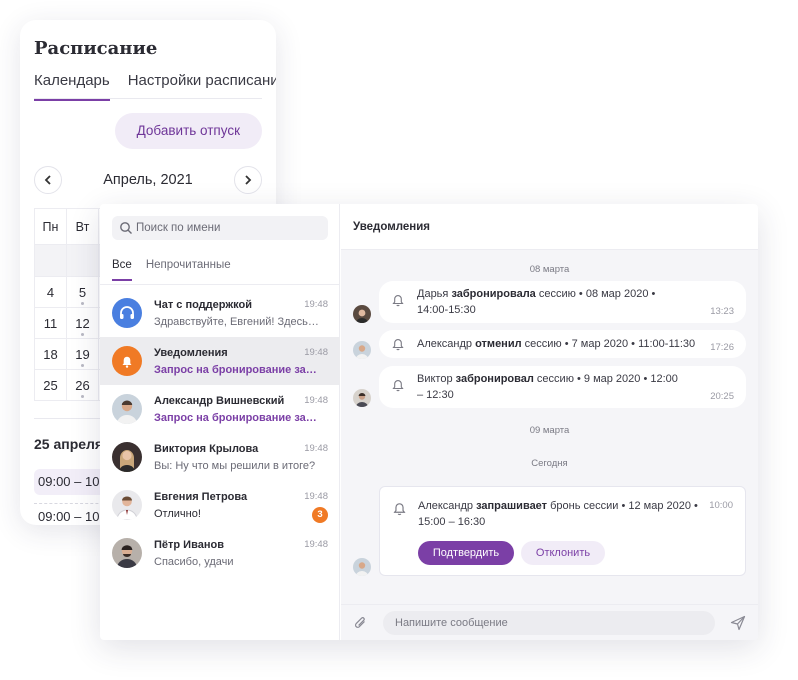 The height and width of the screenshot is (680, 798). What do you see at coordinates (738, 623) in the screenshot?
I see `send-icon` at bounding box center [738, 623].